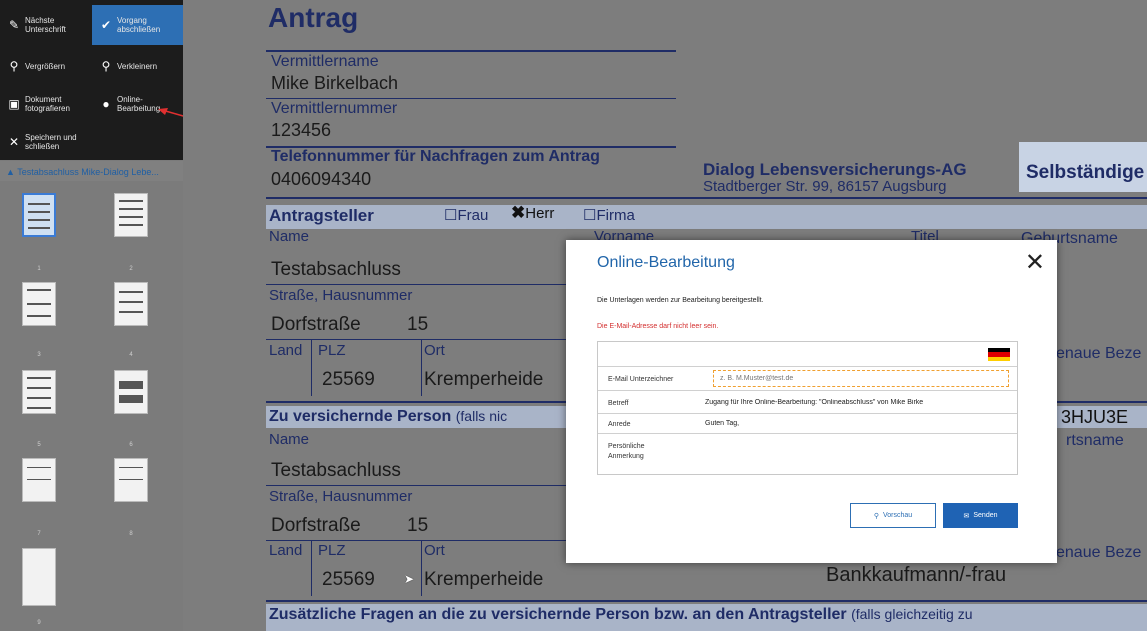 The image size is (1147, 631). I want to click on mouse-cursor-icon: ➤, so click(409, 579).